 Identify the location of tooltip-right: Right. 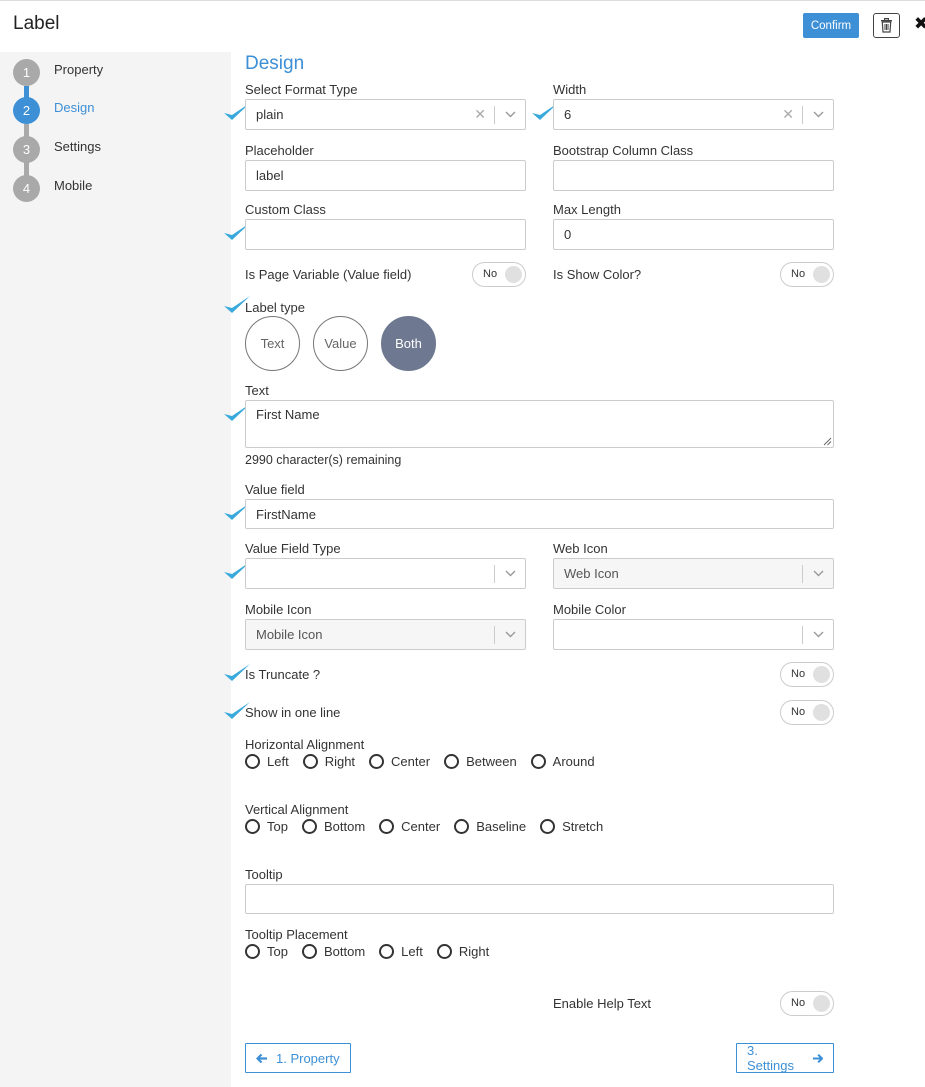
(463, 951).